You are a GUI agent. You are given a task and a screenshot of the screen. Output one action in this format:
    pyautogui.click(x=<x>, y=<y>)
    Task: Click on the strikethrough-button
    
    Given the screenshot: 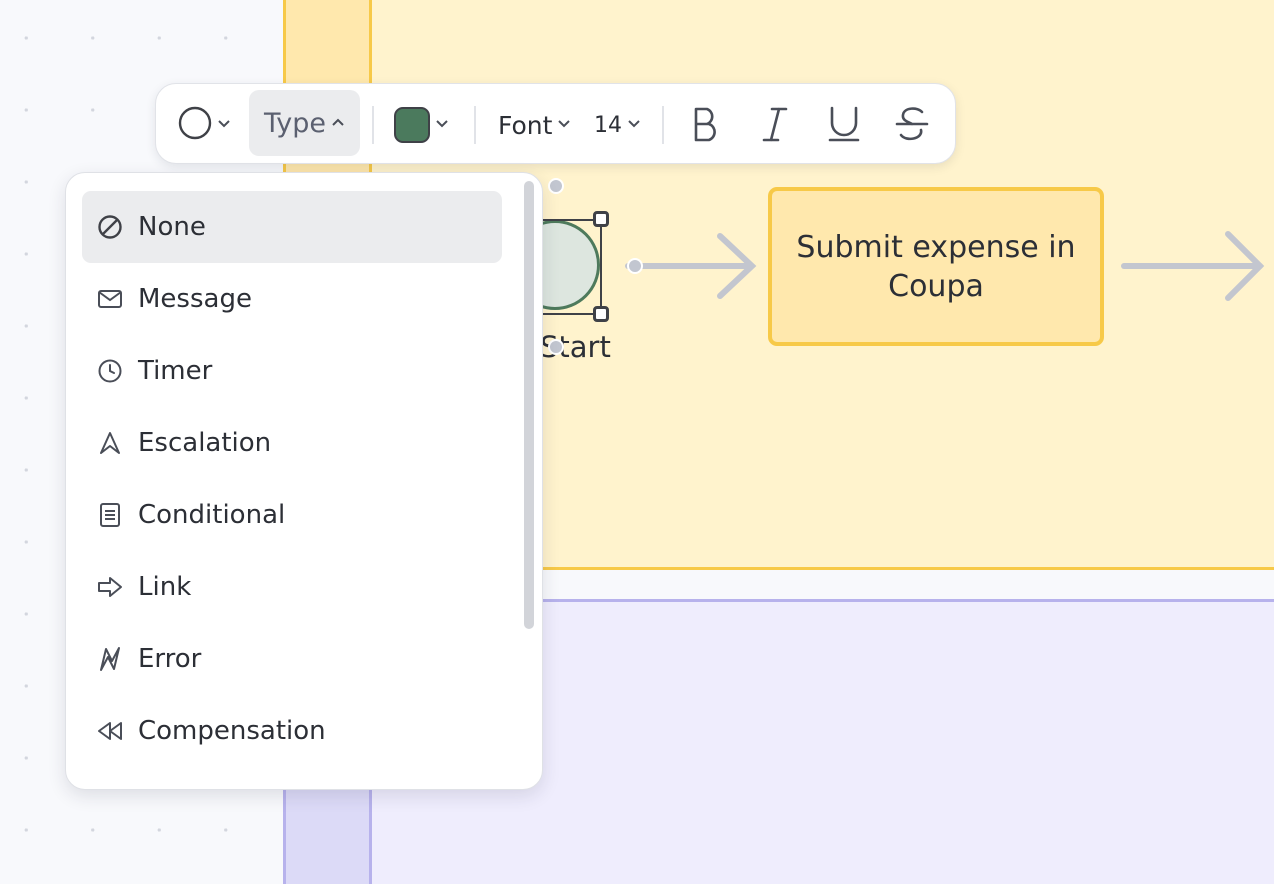 What is the action you would take?
    pyautogui.click(x=912, y=126)
    